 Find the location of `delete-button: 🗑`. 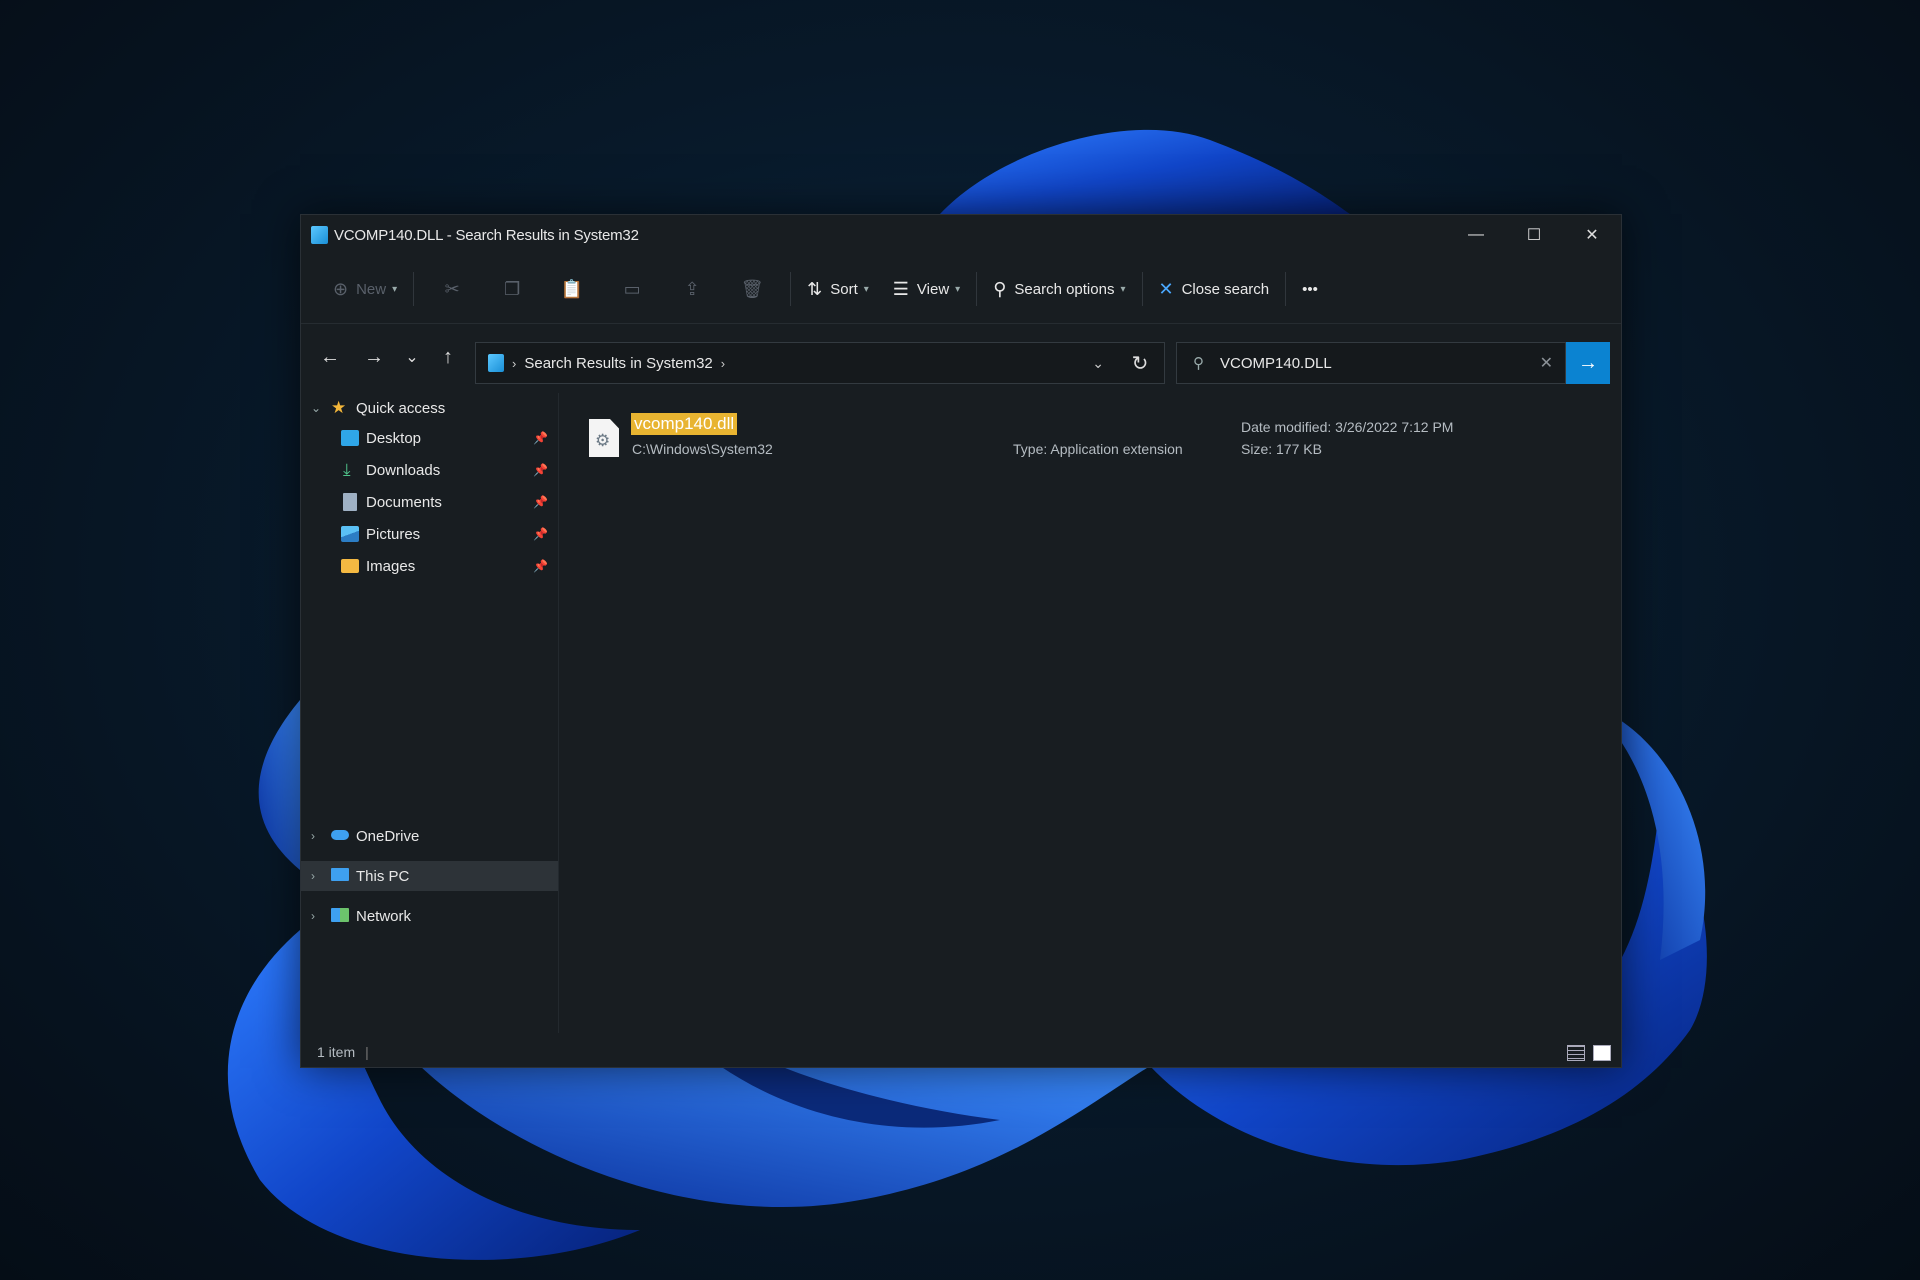

delete-button: 🗑 is located at coordinates (752, 289).